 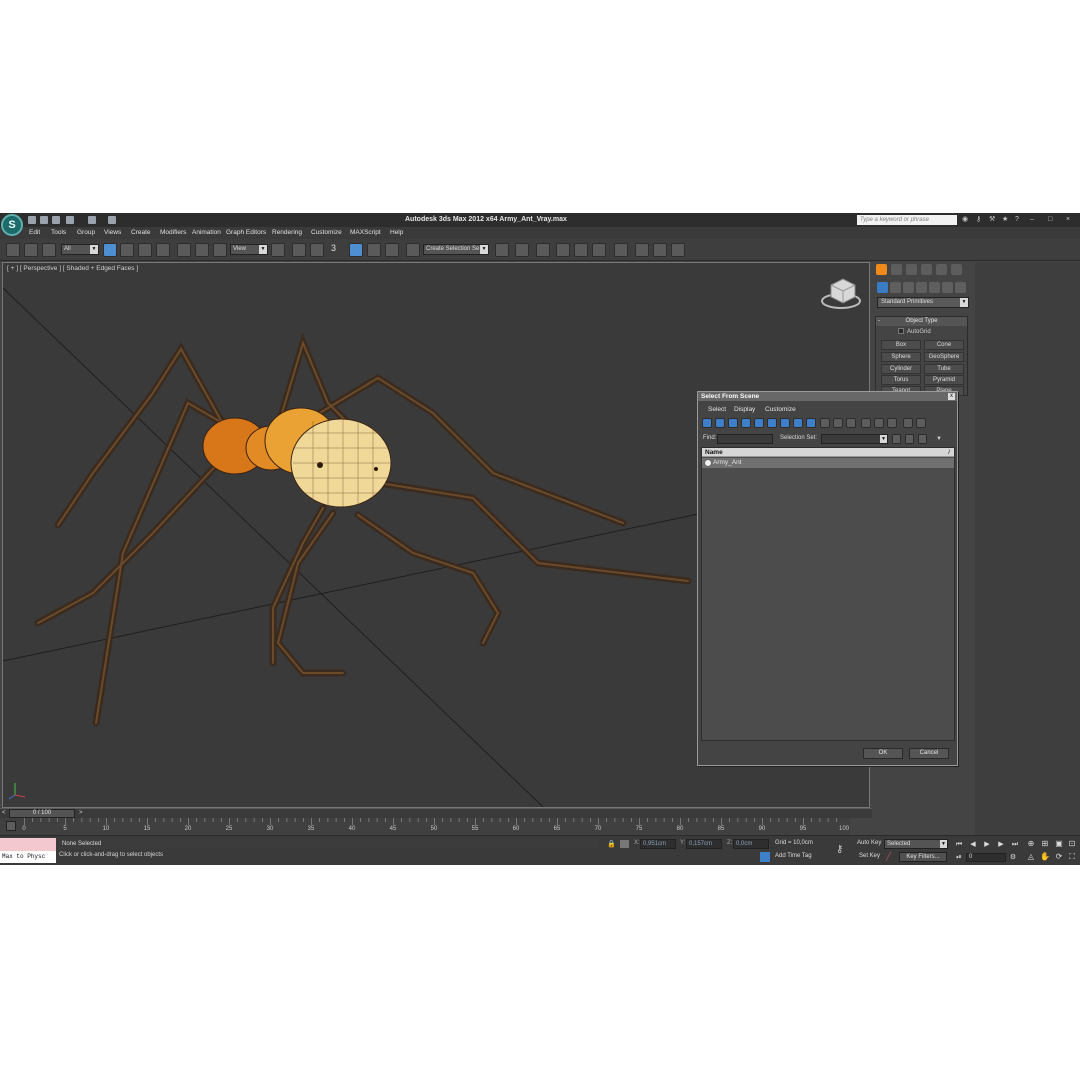 What do you see at coordinates (86, 232) in the screenshot?
I see `menu-group: Group` at bounding box center [86, 232].